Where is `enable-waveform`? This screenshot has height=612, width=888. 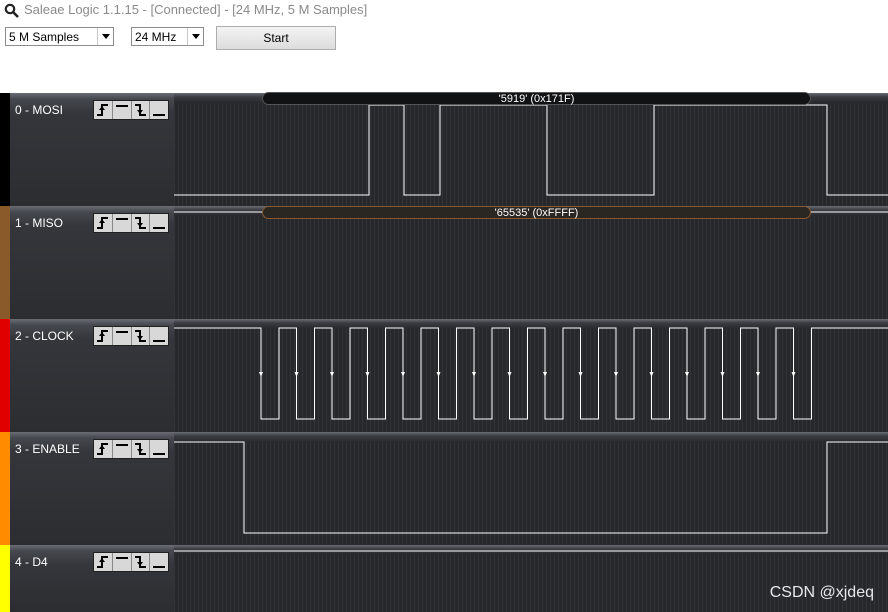
enable-waveform is located at coordinates (531, 487).